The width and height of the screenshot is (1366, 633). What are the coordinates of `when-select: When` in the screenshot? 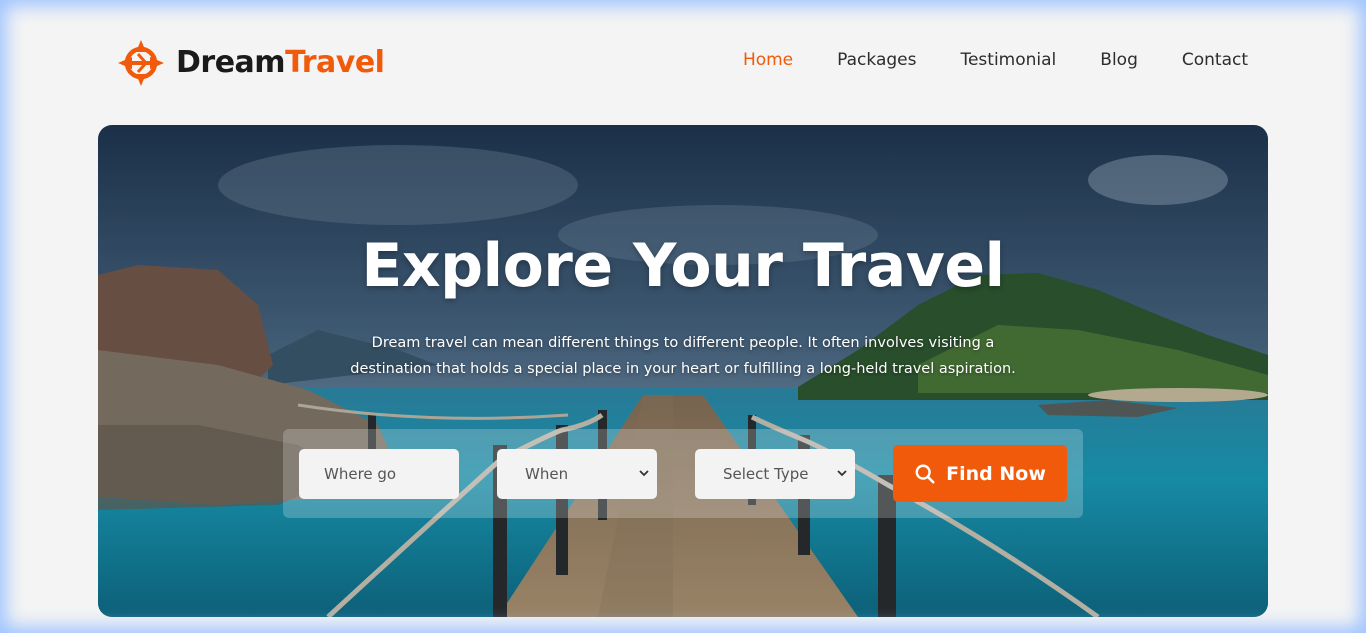 It's located at (577, 474).